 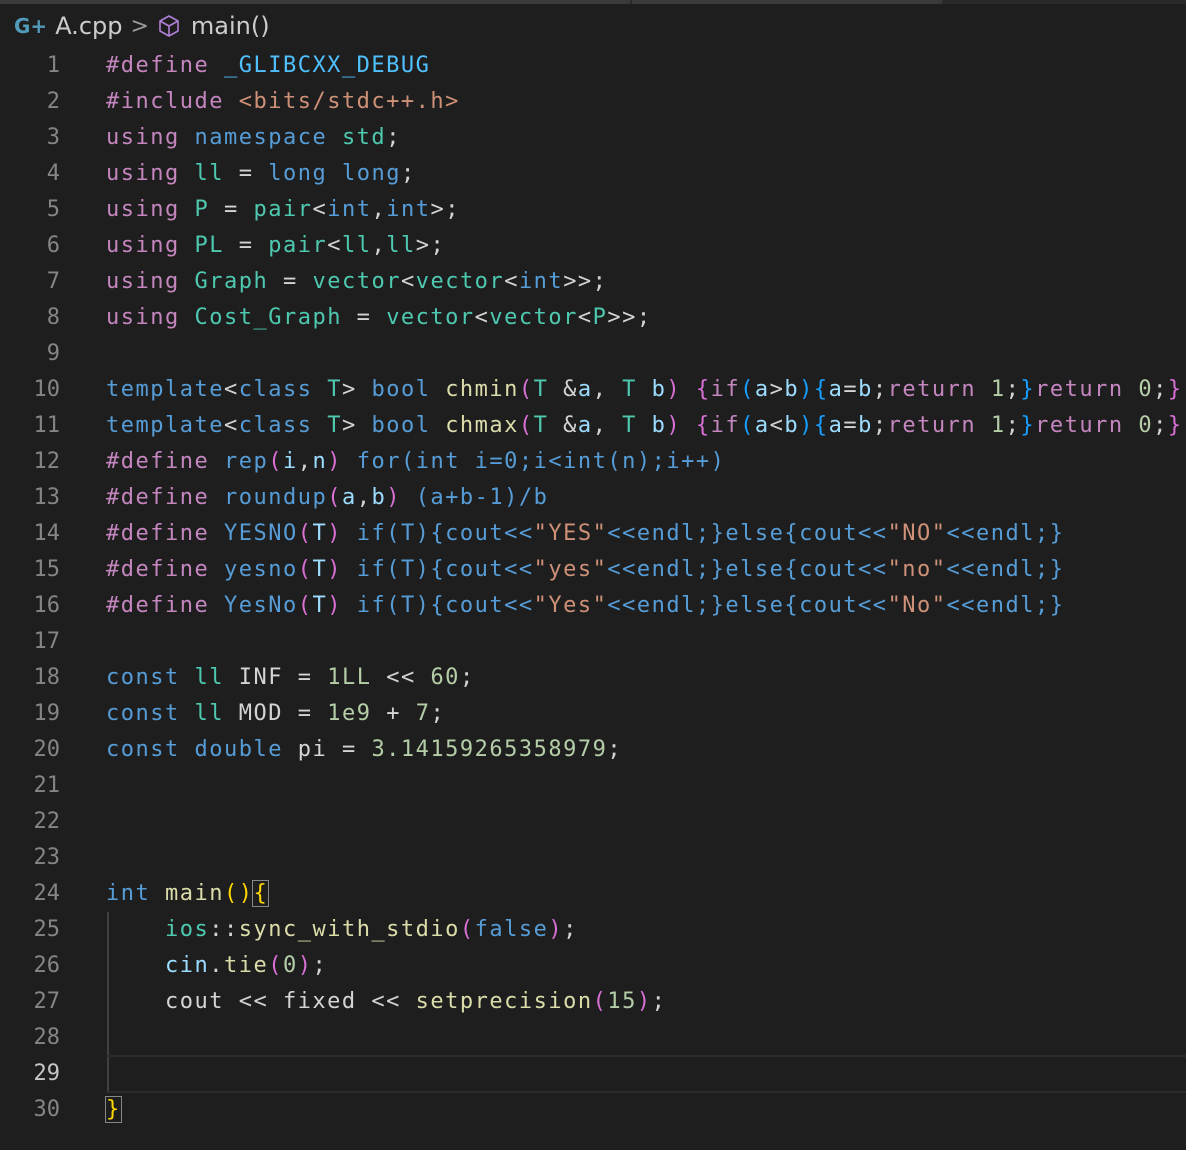 I want to click on breadcrumb-file: A.cpp, so click(x=88, y=26).